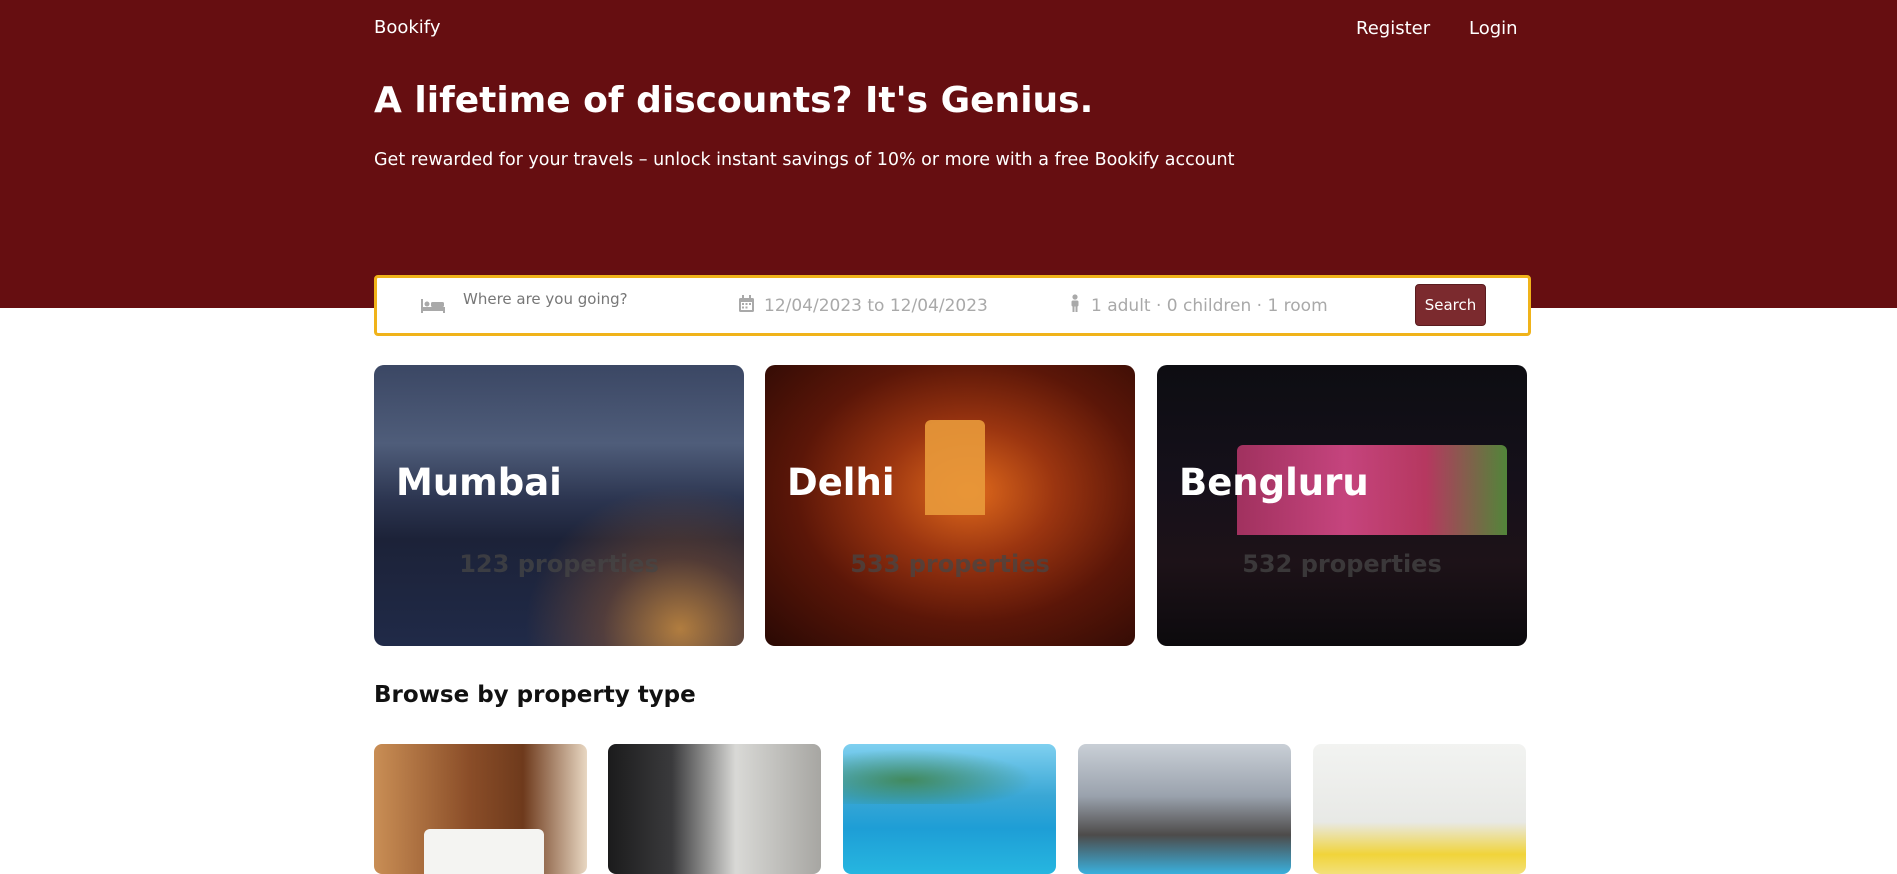 Image resolution: width=1897 pixels, height=874 pixels. Describe the element at coordinates (1342, 505) in the screenshot. I see `featured-card-bengluru: Bengluru 532 properties` at that location.